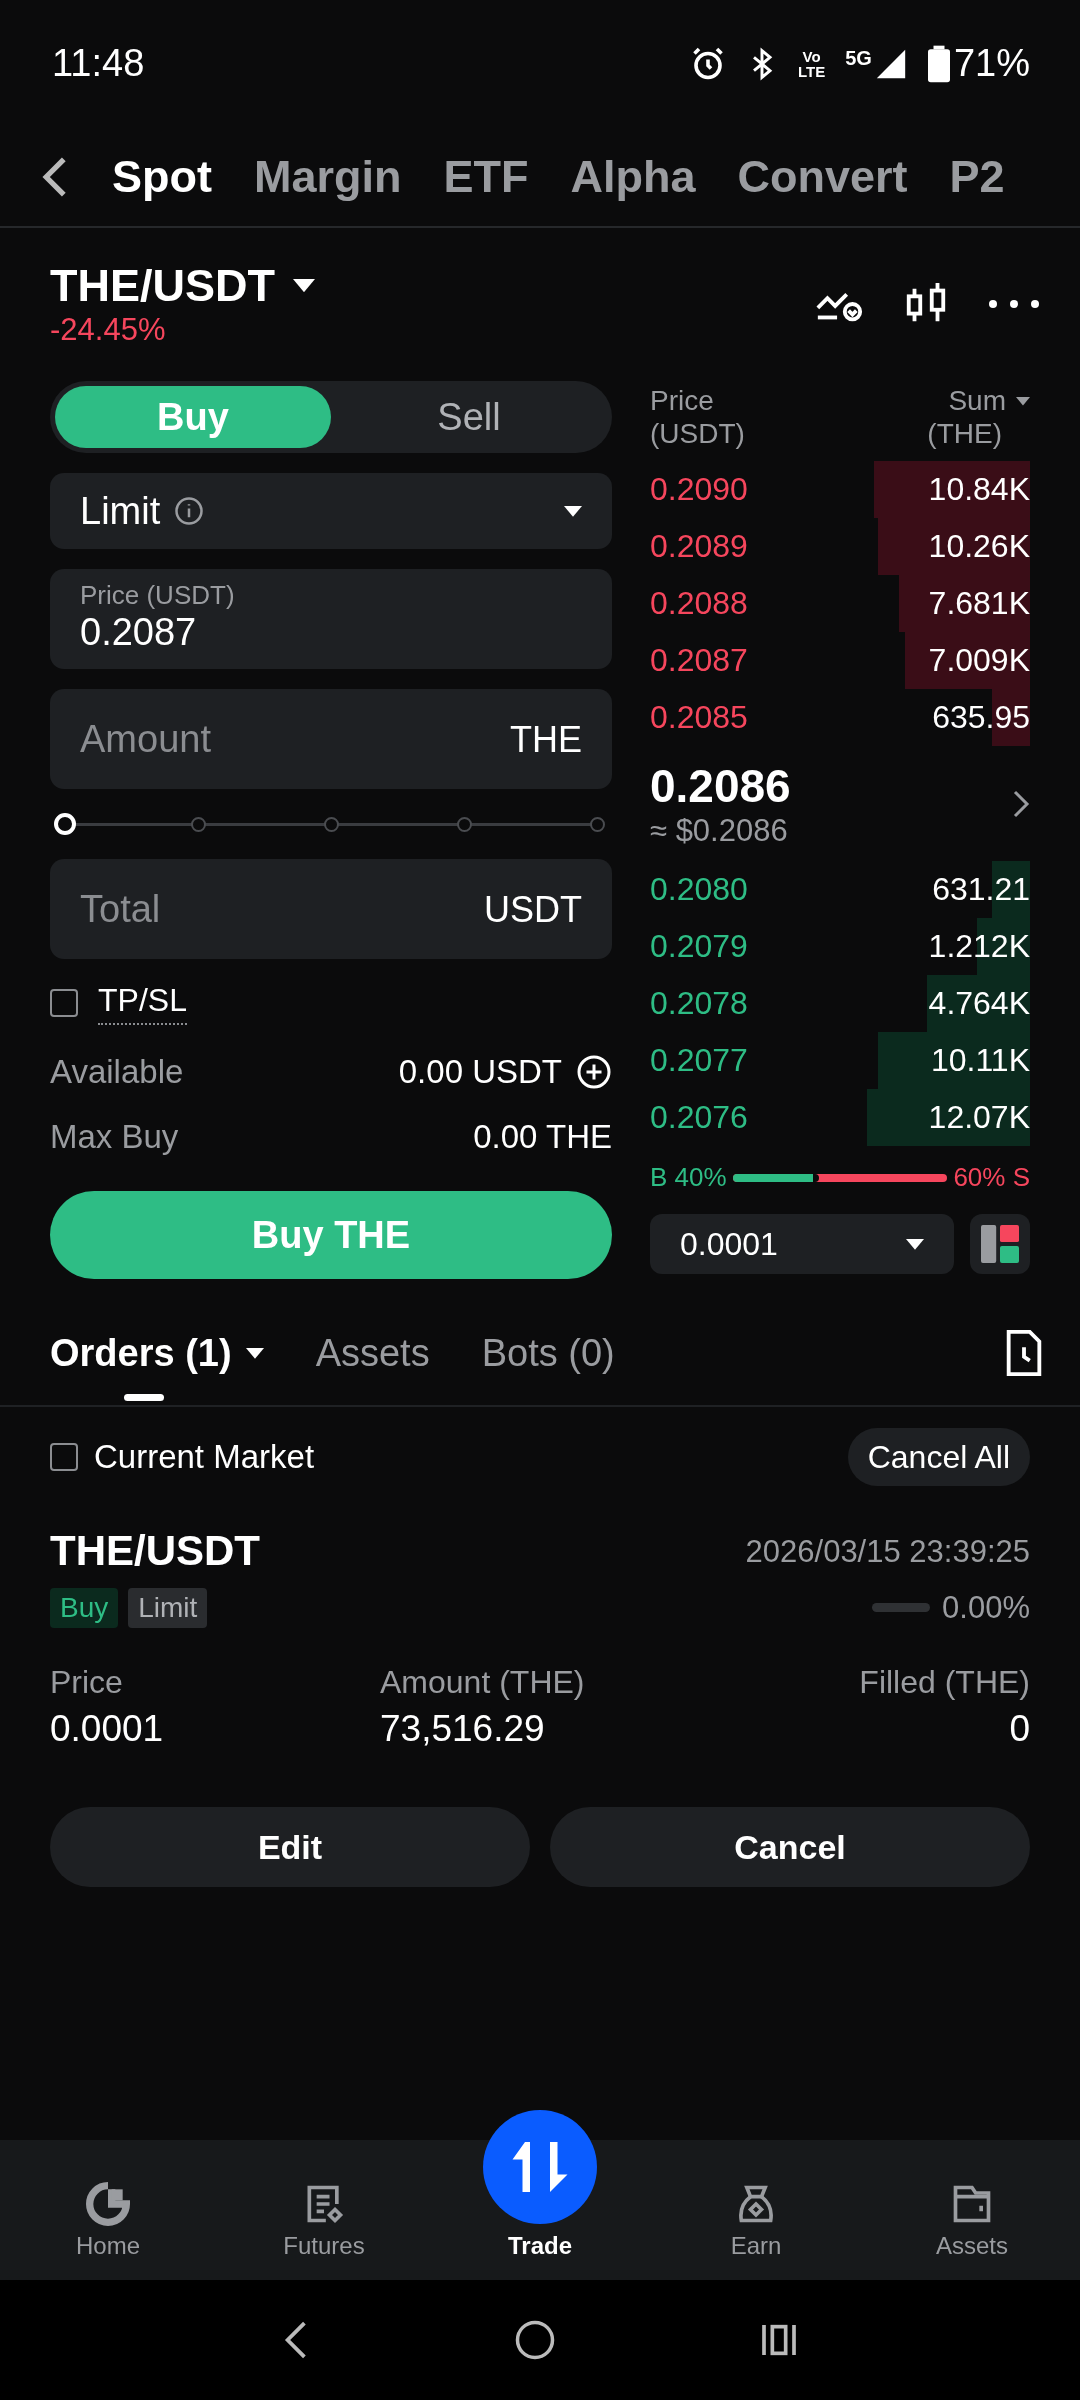  Describe the element at coordinates (979, 604) in the screenshot. I see `order-sum: 7.681K` at that location.